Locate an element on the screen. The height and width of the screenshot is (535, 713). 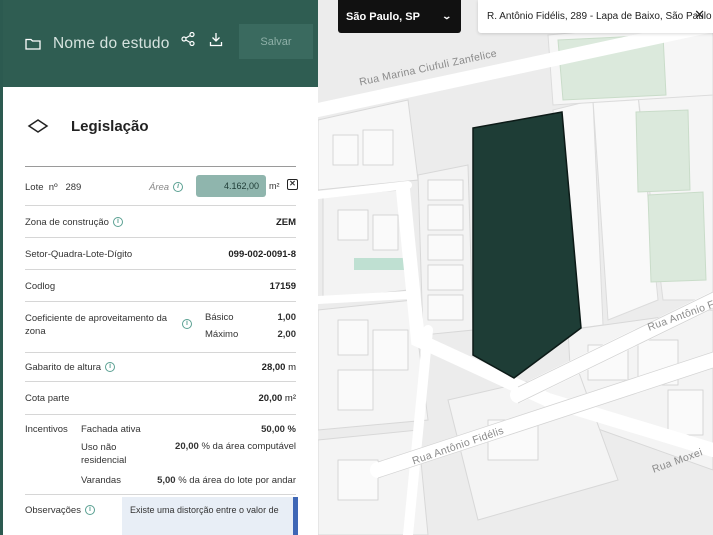
setor-row: Setor-Quadra-Lote-Dígito 099-002-0091-8 is located at coordinates (160, 254).